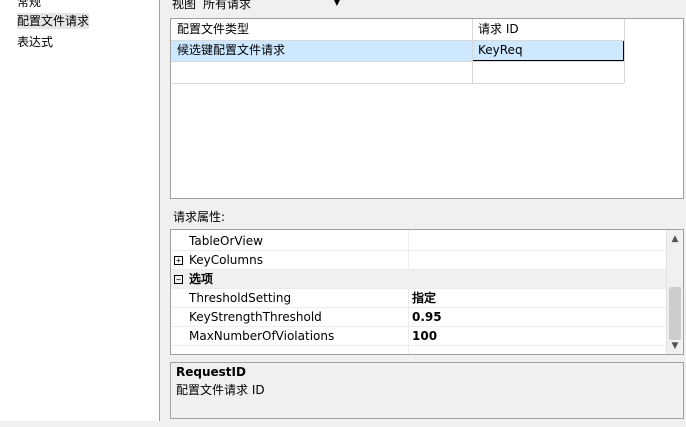 The width and height of the screenshot is (686, 427). I want to click on property-name: TableOrView, so click(226, 241).